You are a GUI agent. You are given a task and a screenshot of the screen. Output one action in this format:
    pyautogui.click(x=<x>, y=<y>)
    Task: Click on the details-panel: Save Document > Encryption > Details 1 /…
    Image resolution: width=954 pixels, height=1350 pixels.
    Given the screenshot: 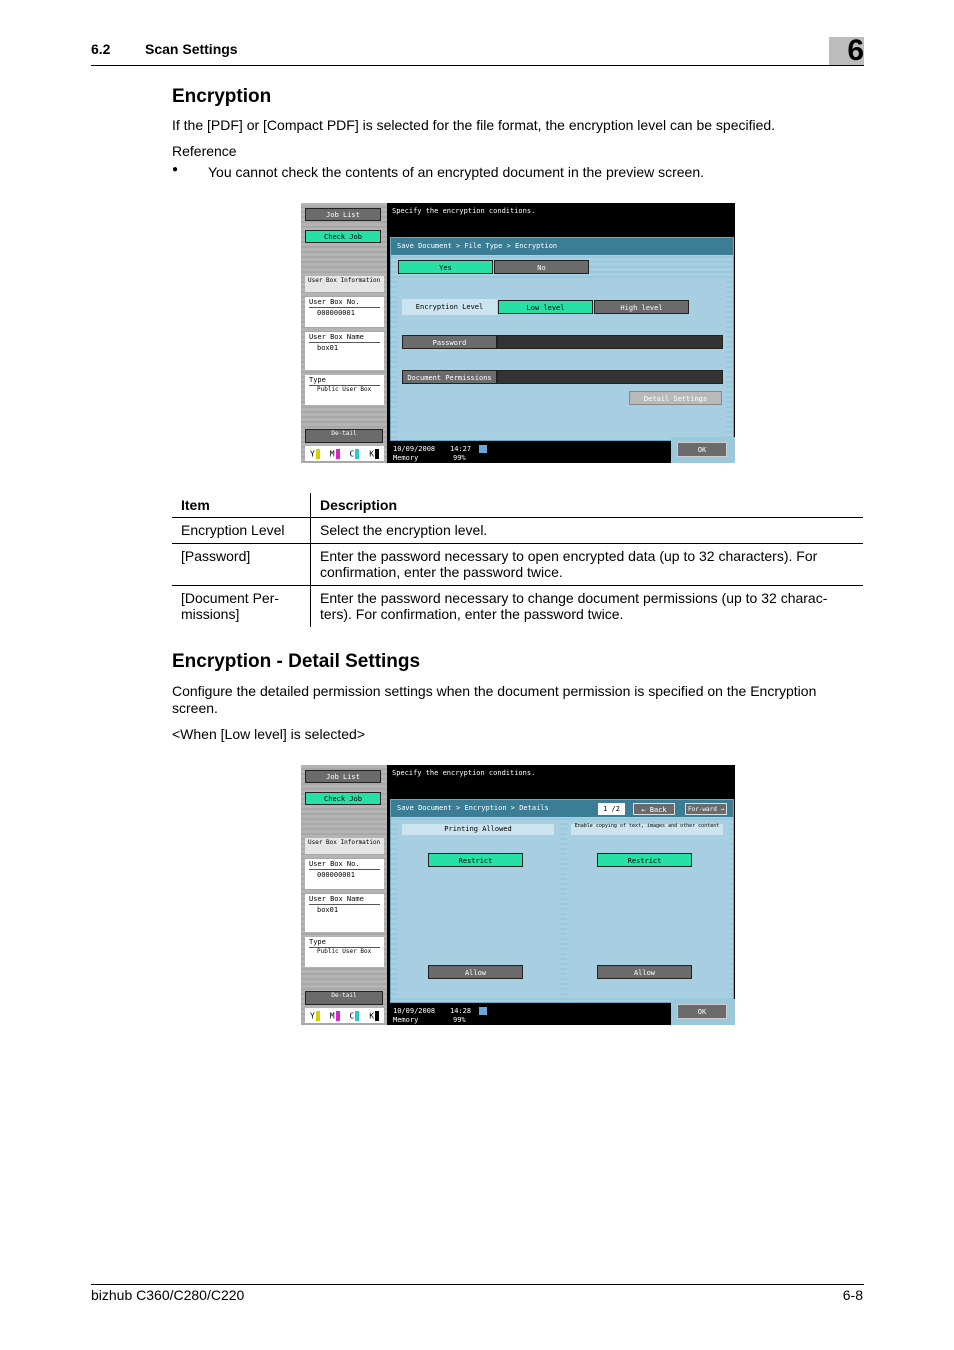 What is the action you would take?
    pyautogui.click(x=562, y=901)
    